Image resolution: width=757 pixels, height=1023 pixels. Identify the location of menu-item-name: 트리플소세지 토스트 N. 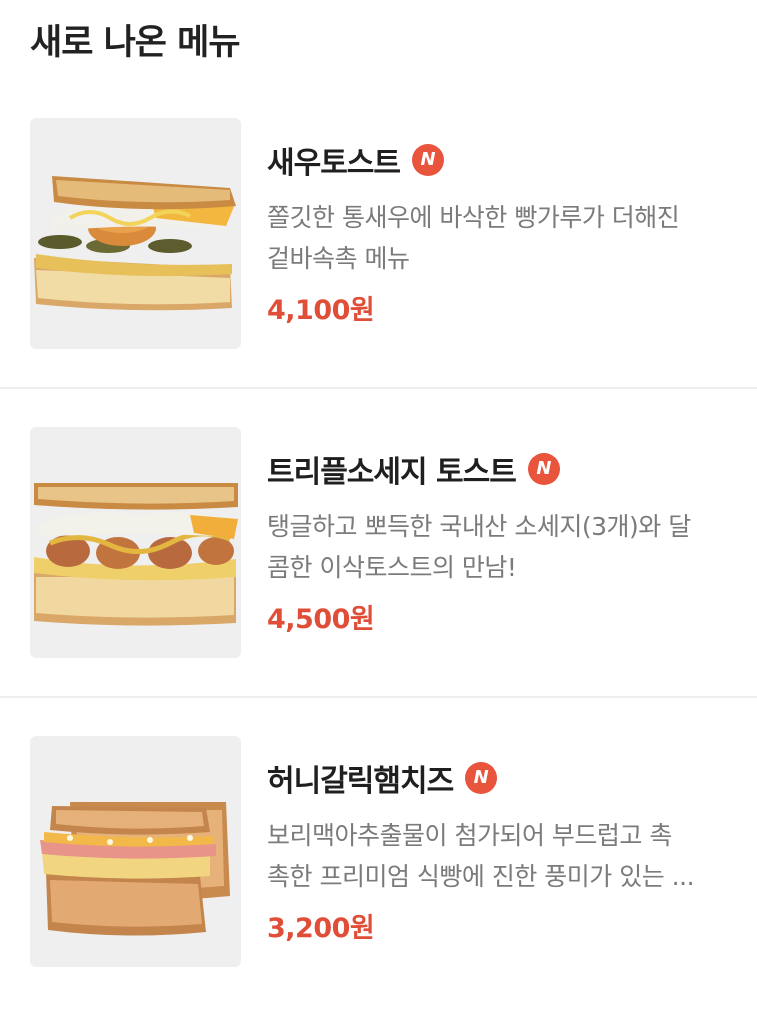
(413, 469).